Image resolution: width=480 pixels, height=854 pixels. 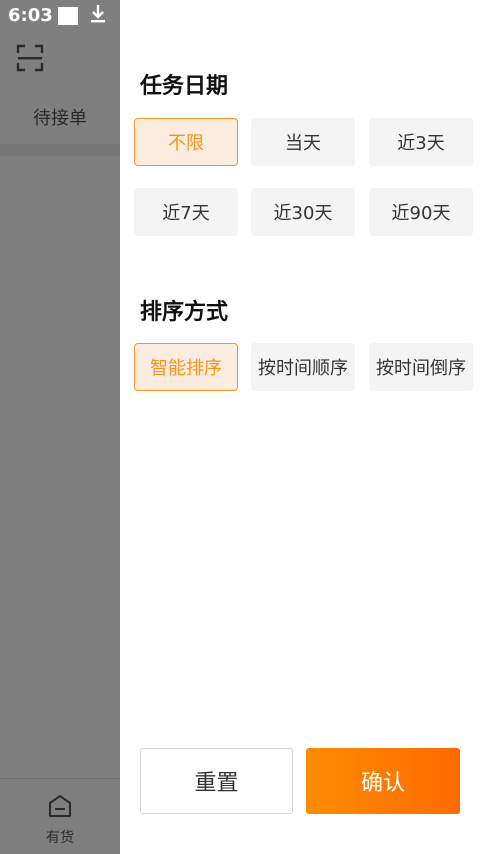 I want to click on status-bar: 6:03, so click(x=60, y=16).